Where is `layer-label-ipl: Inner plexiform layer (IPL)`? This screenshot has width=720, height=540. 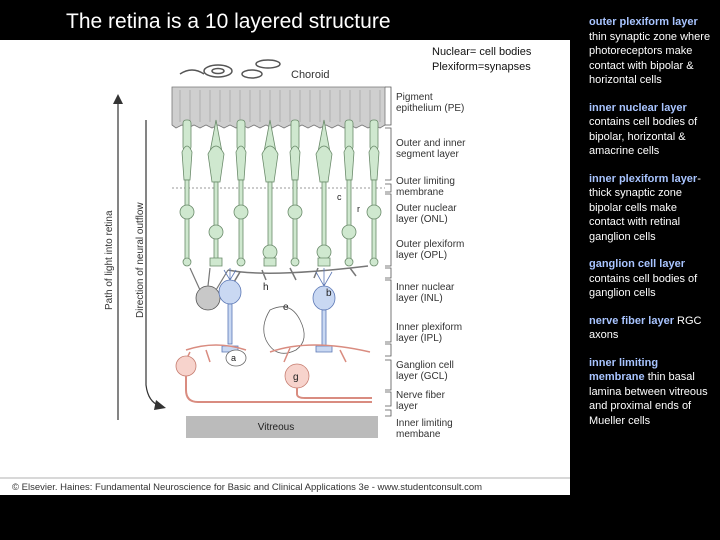 layer-label-ipl: Inner plexiform layer (IPL) is located at coordinates (429, 333).